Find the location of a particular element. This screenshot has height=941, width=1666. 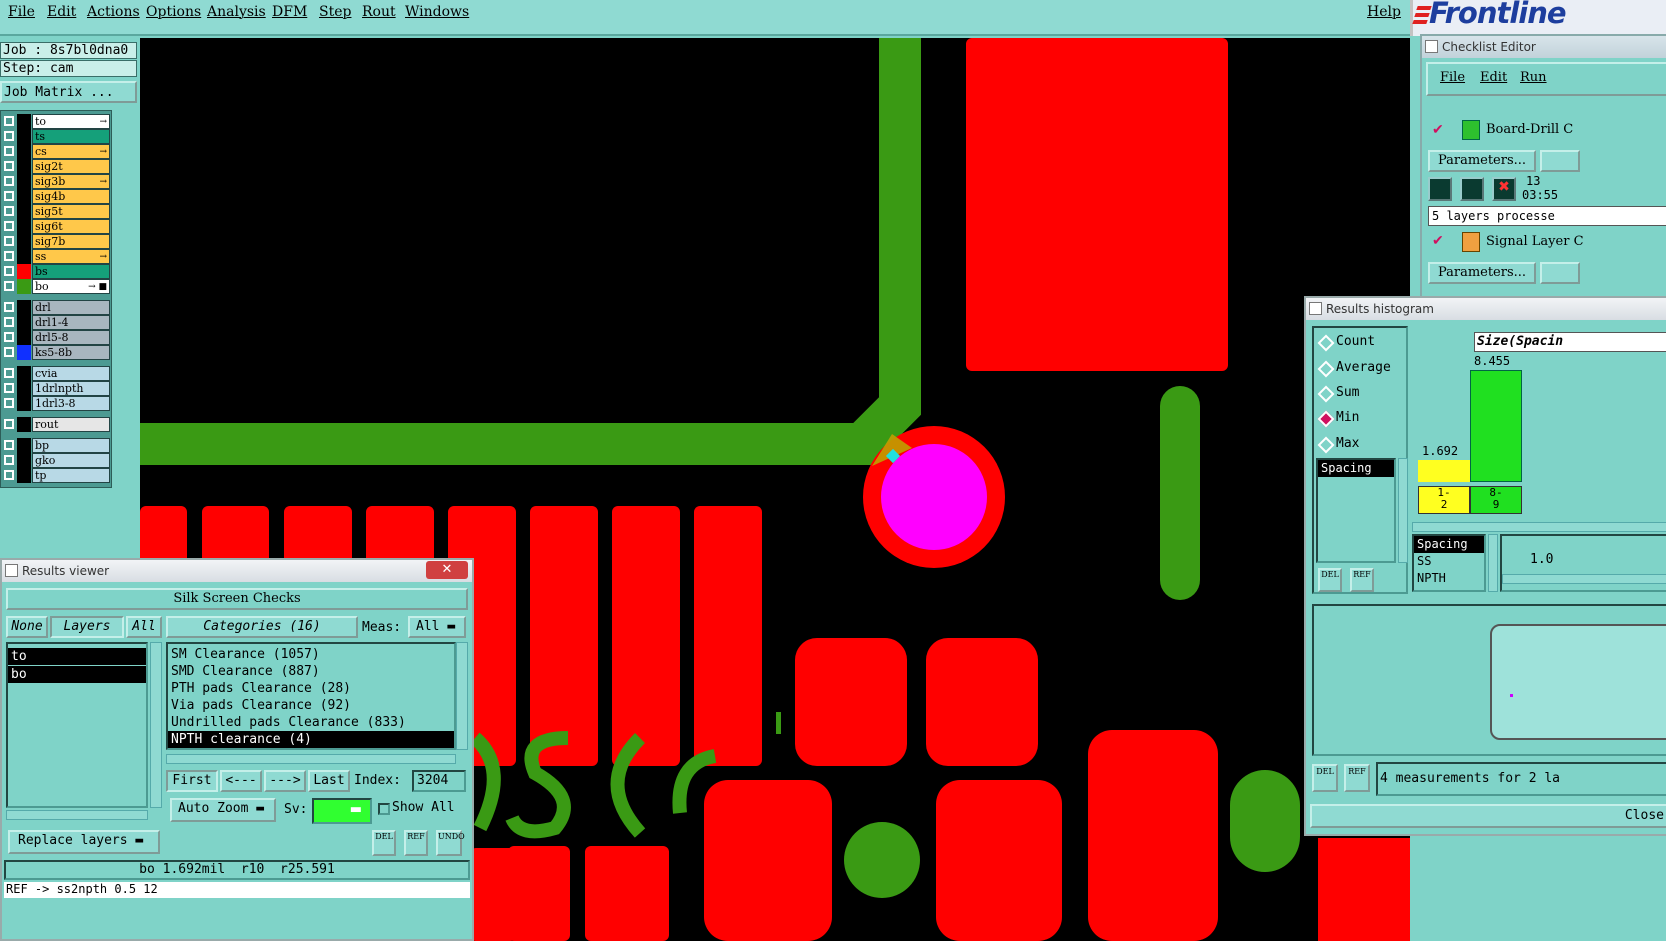

category-item: Via pads Clearance (92) is located at coordinates (311, 705).